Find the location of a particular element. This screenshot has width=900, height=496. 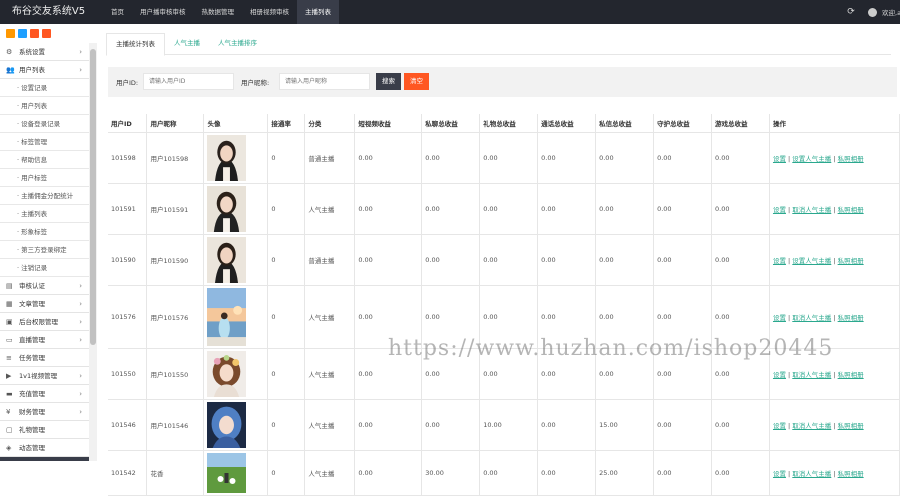

tab-2: 人气主播排序 is located at coordinates (237, 44).